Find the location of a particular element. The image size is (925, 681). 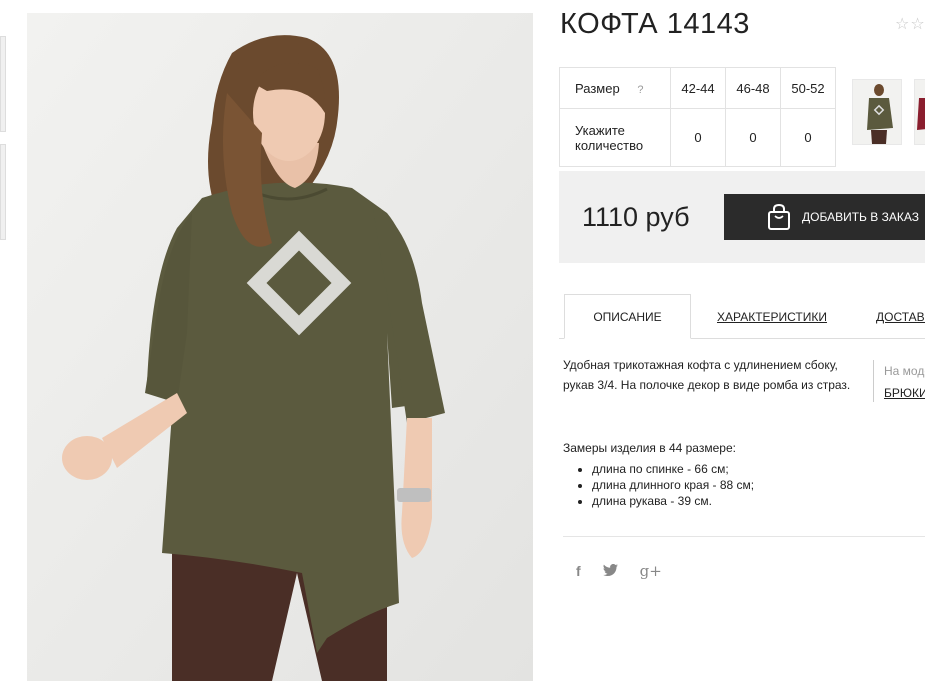

measurement-item: длина по спинке - 66 см; is located at coordinates (673, 469).